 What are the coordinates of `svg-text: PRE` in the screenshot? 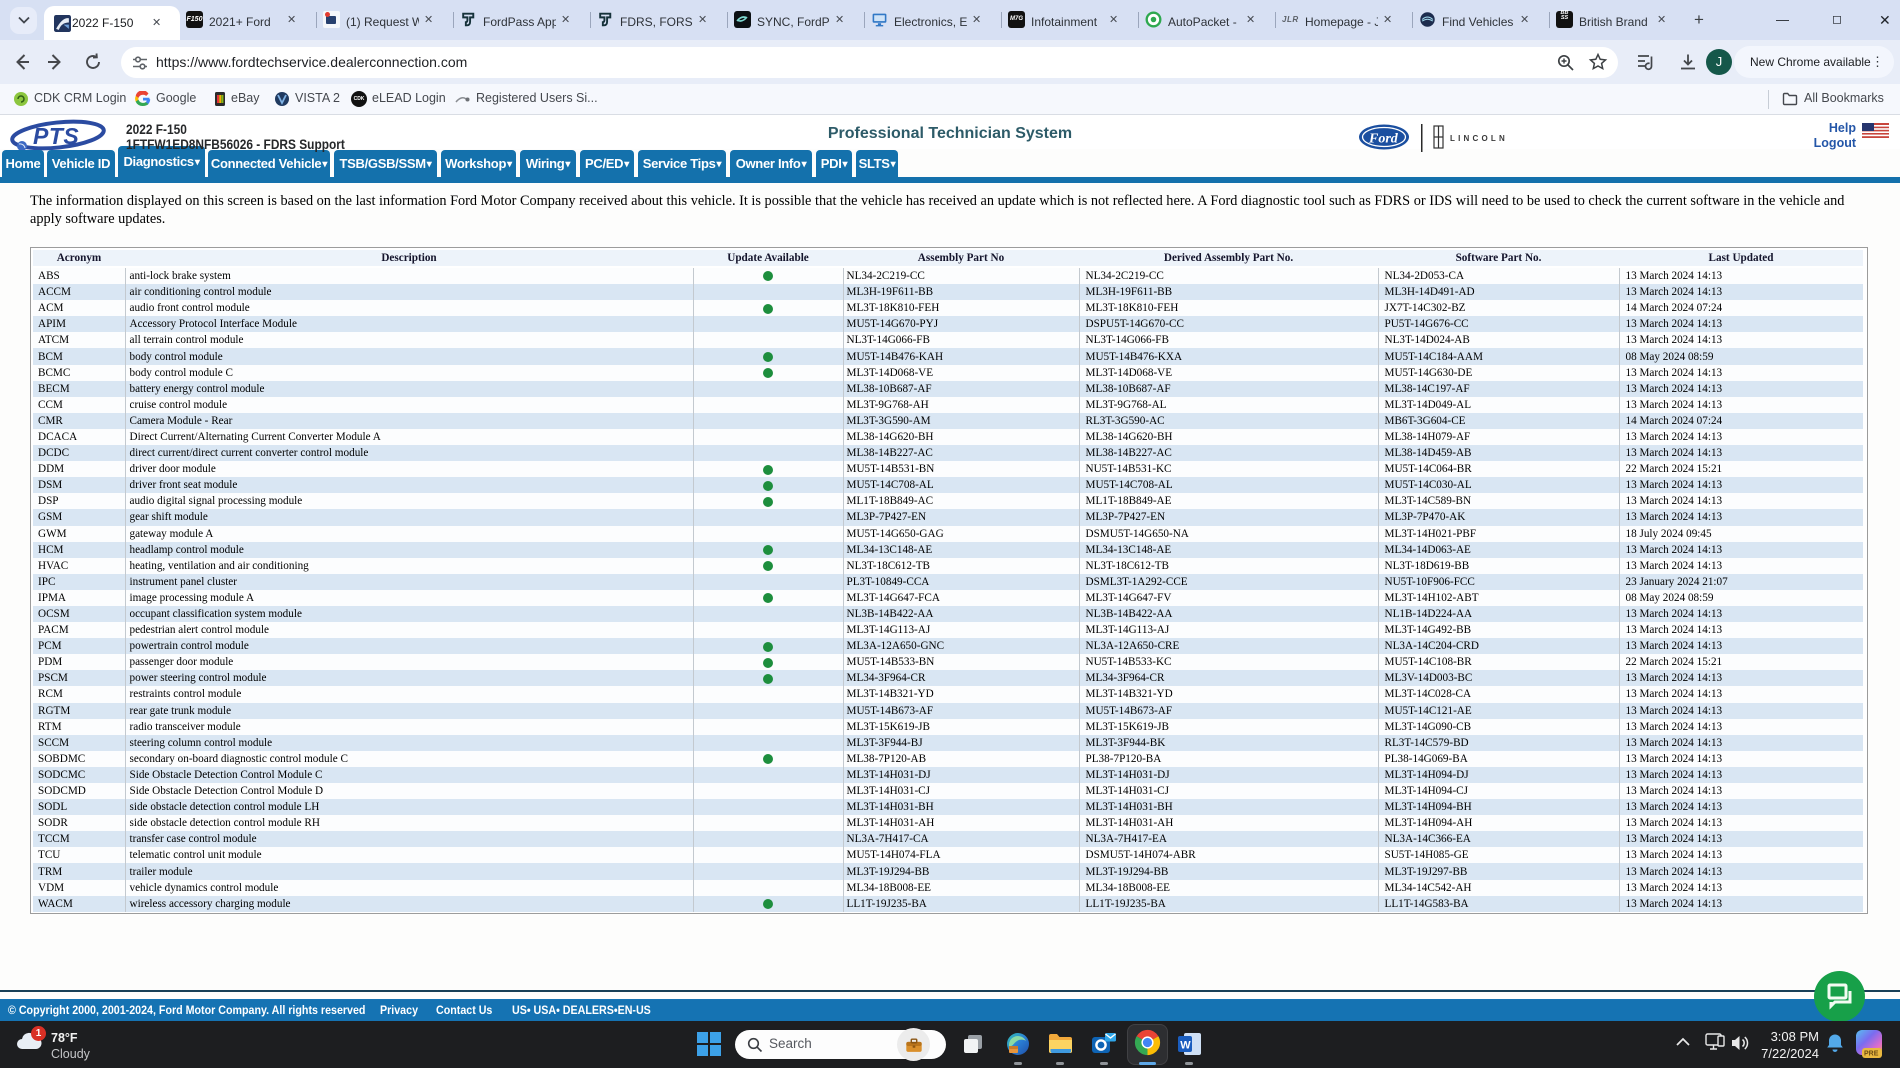 It's located at (1871, 1054).